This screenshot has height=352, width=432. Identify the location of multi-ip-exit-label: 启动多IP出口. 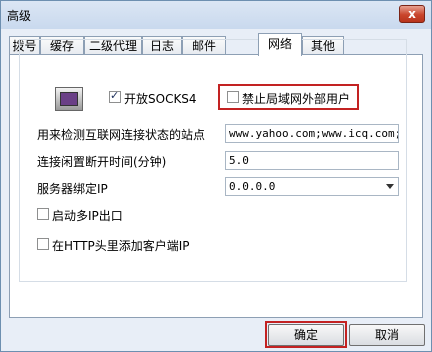
(87, 216).